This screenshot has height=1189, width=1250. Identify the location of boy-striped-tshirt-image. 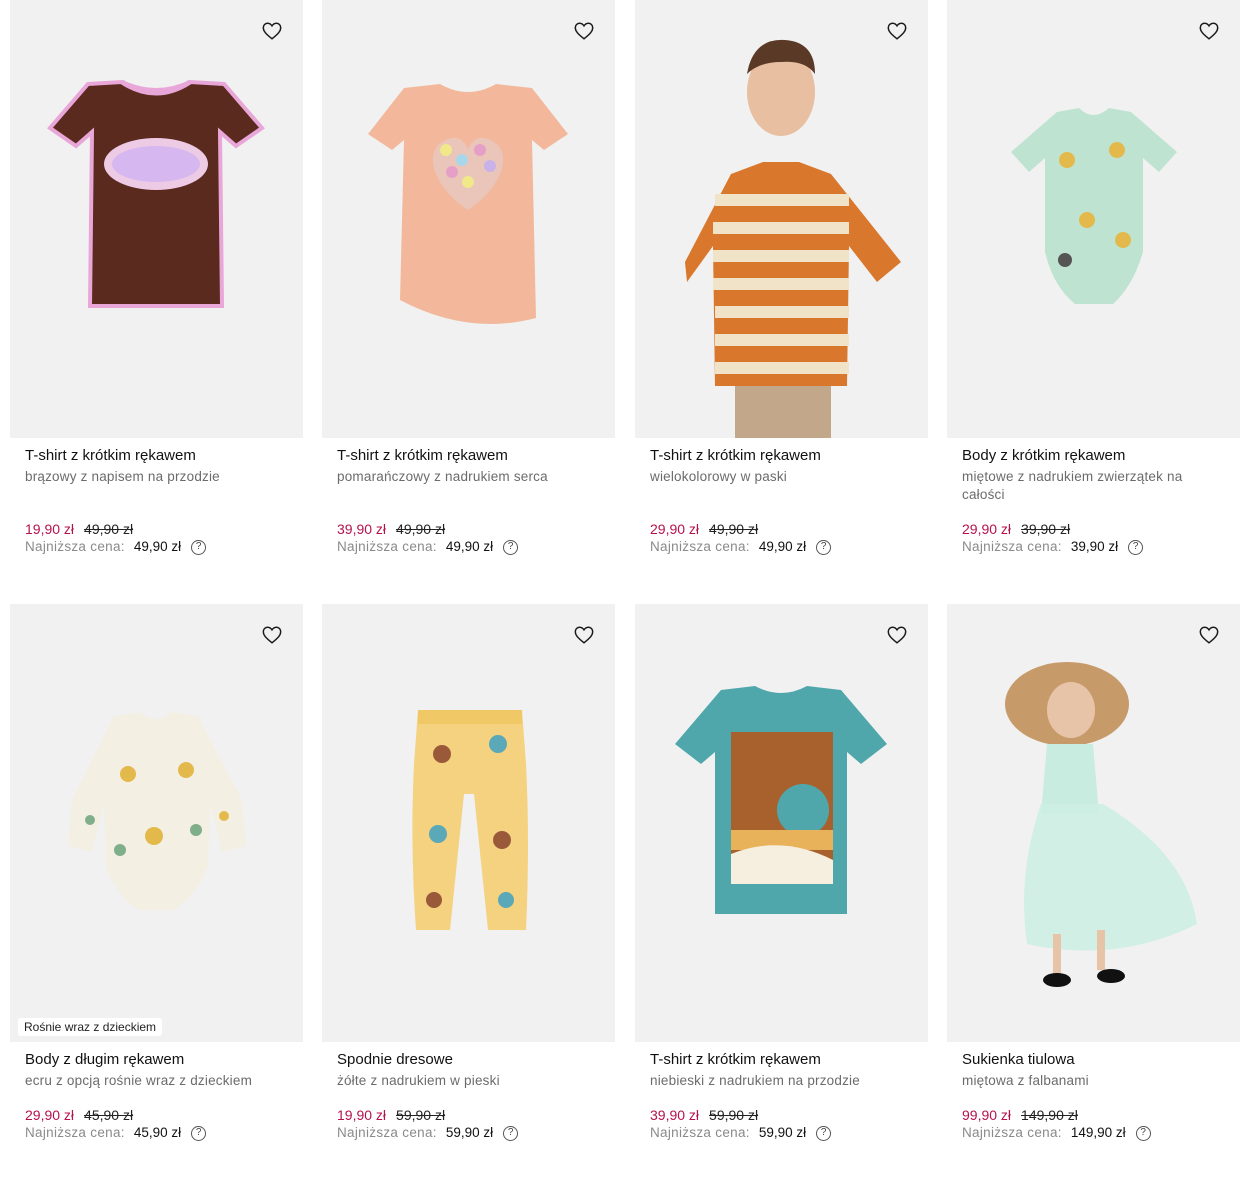
(793, 238).